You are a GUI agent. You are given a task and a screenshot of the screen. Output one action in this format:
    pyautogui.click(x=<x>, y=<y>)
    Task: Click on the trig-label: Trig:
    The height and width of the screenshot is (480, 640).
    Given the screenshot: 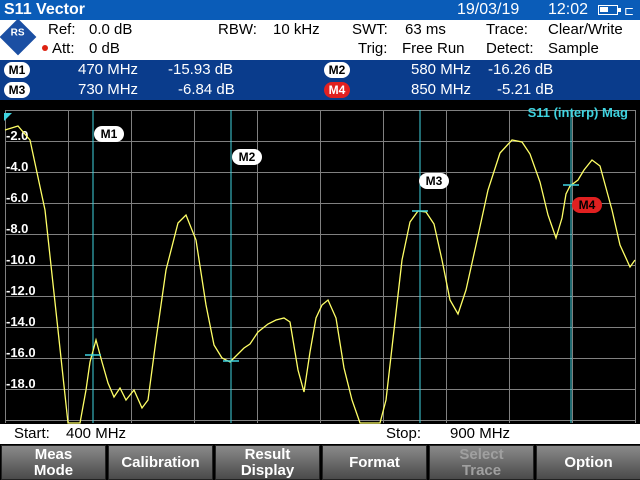 What is the action you would take?
    pyautogui.click(x=373, y=48)
    